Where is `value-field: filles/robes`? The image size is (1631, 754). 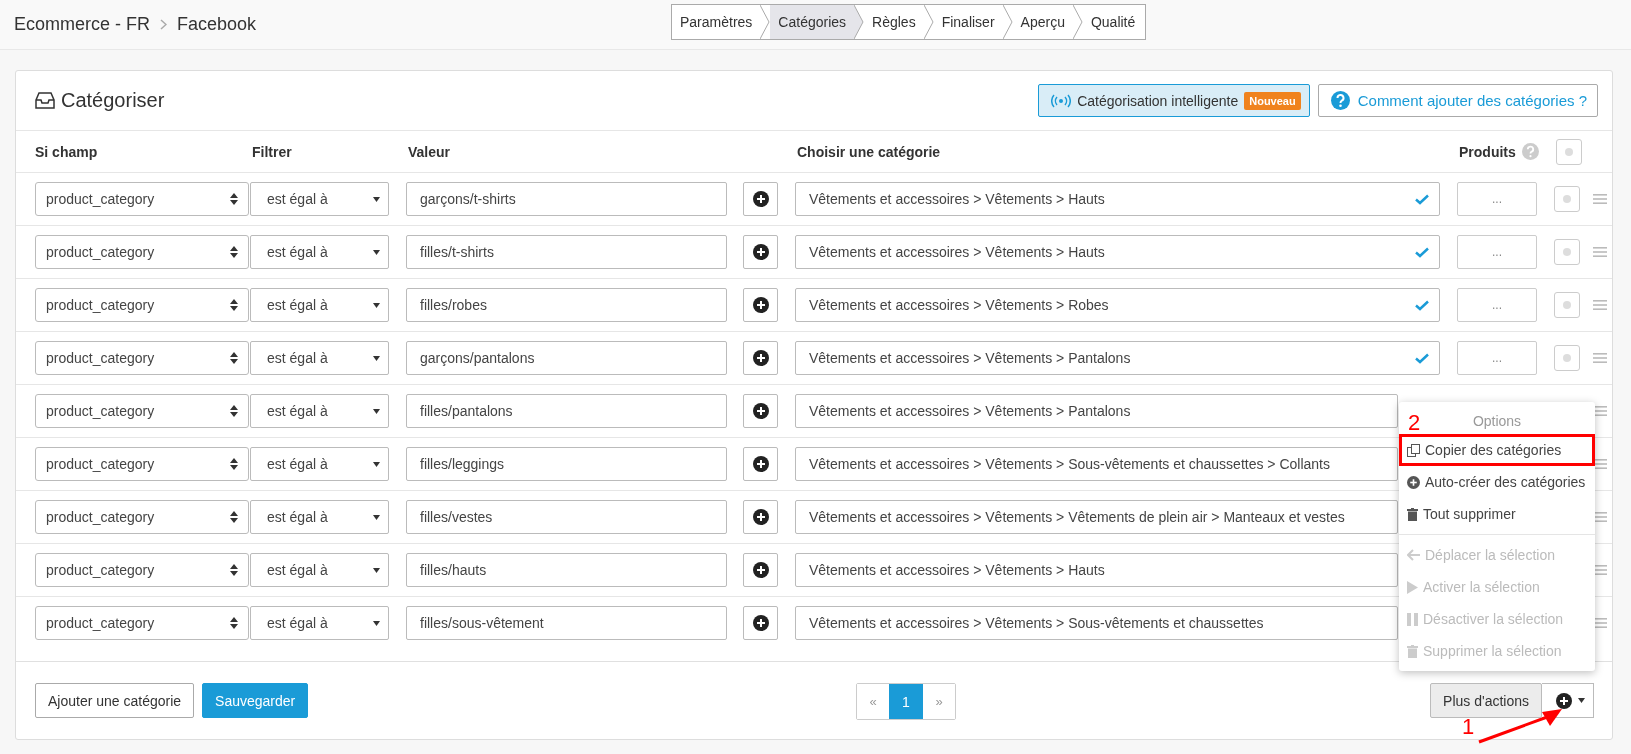
value-field: filles/robes is located at coordinates (566, 305).